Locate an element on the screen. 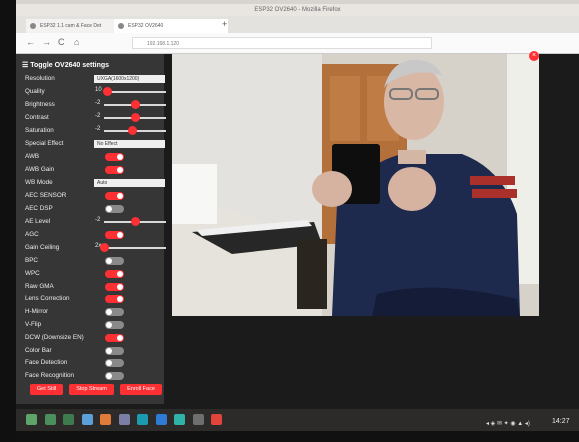 The height and width of the screenshot is (442, 579). contrast-label: Contrast is located at coordinates (37, 117).